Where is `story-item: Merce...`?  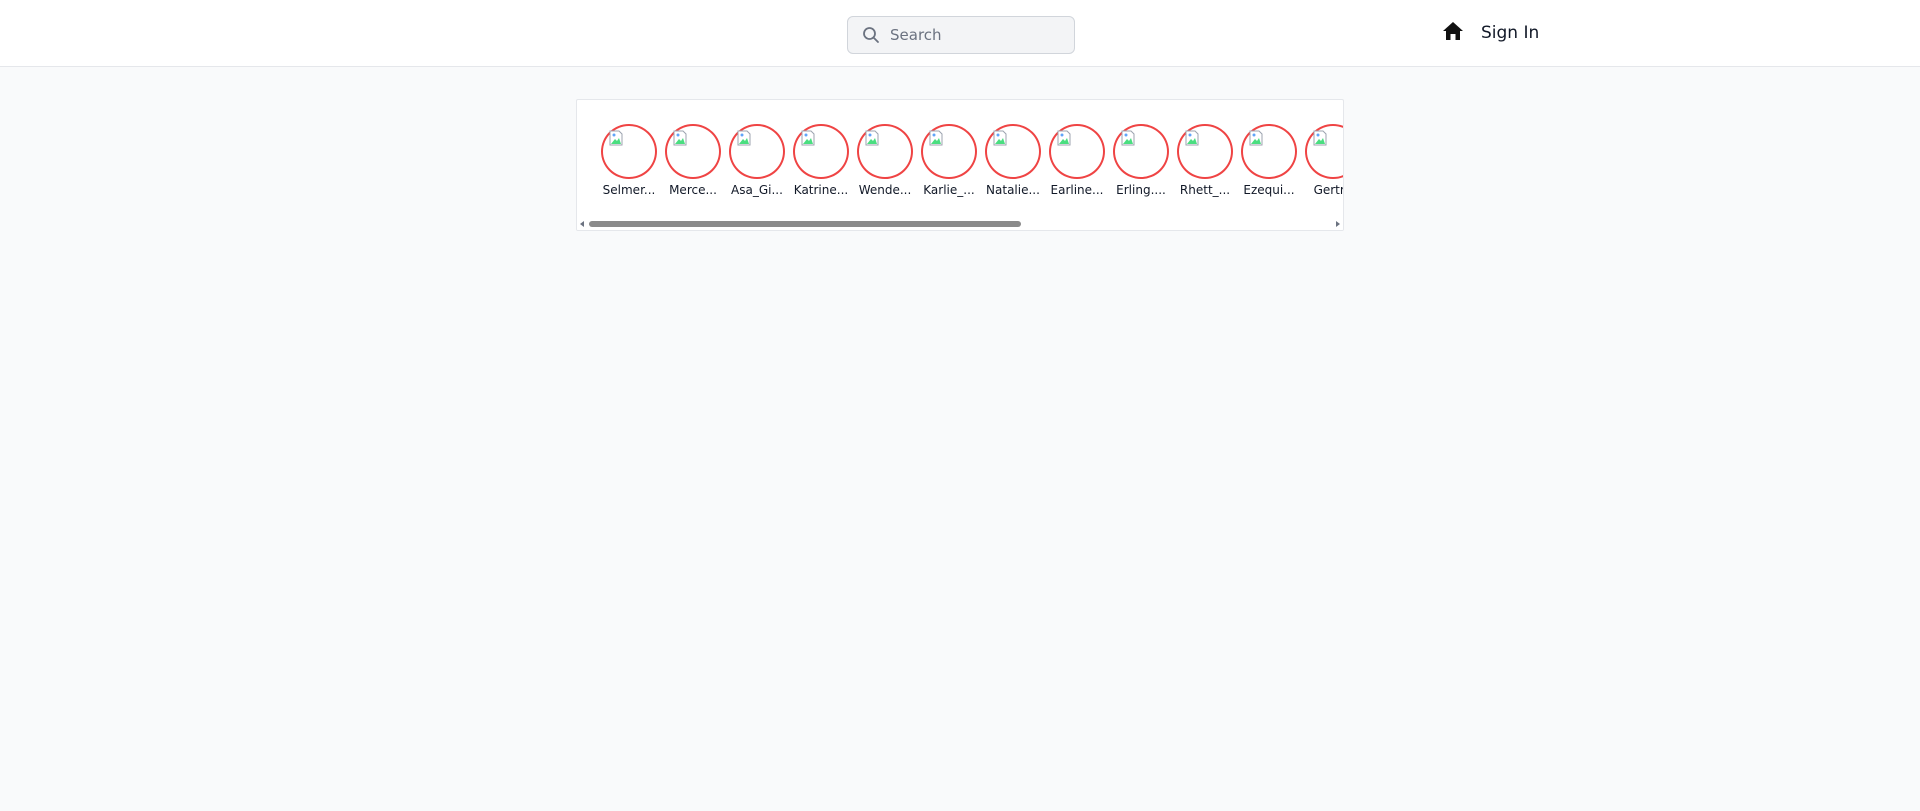 story-item: Merce... is located at coordinates (693, 161).